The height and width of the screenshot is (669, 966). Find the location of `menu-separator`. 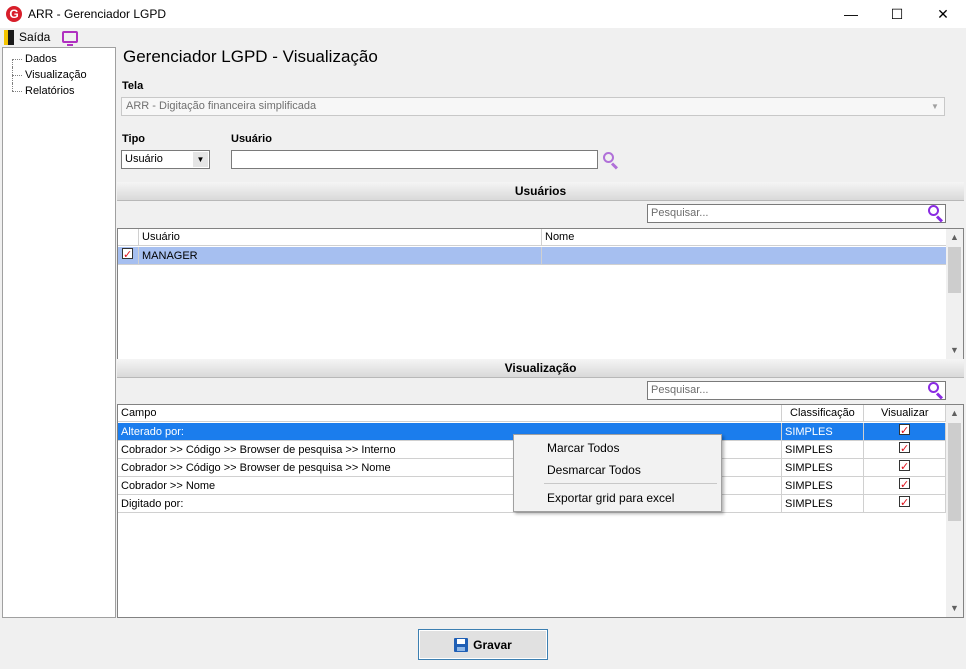

menu-separator is located at coordinates (630, 483).